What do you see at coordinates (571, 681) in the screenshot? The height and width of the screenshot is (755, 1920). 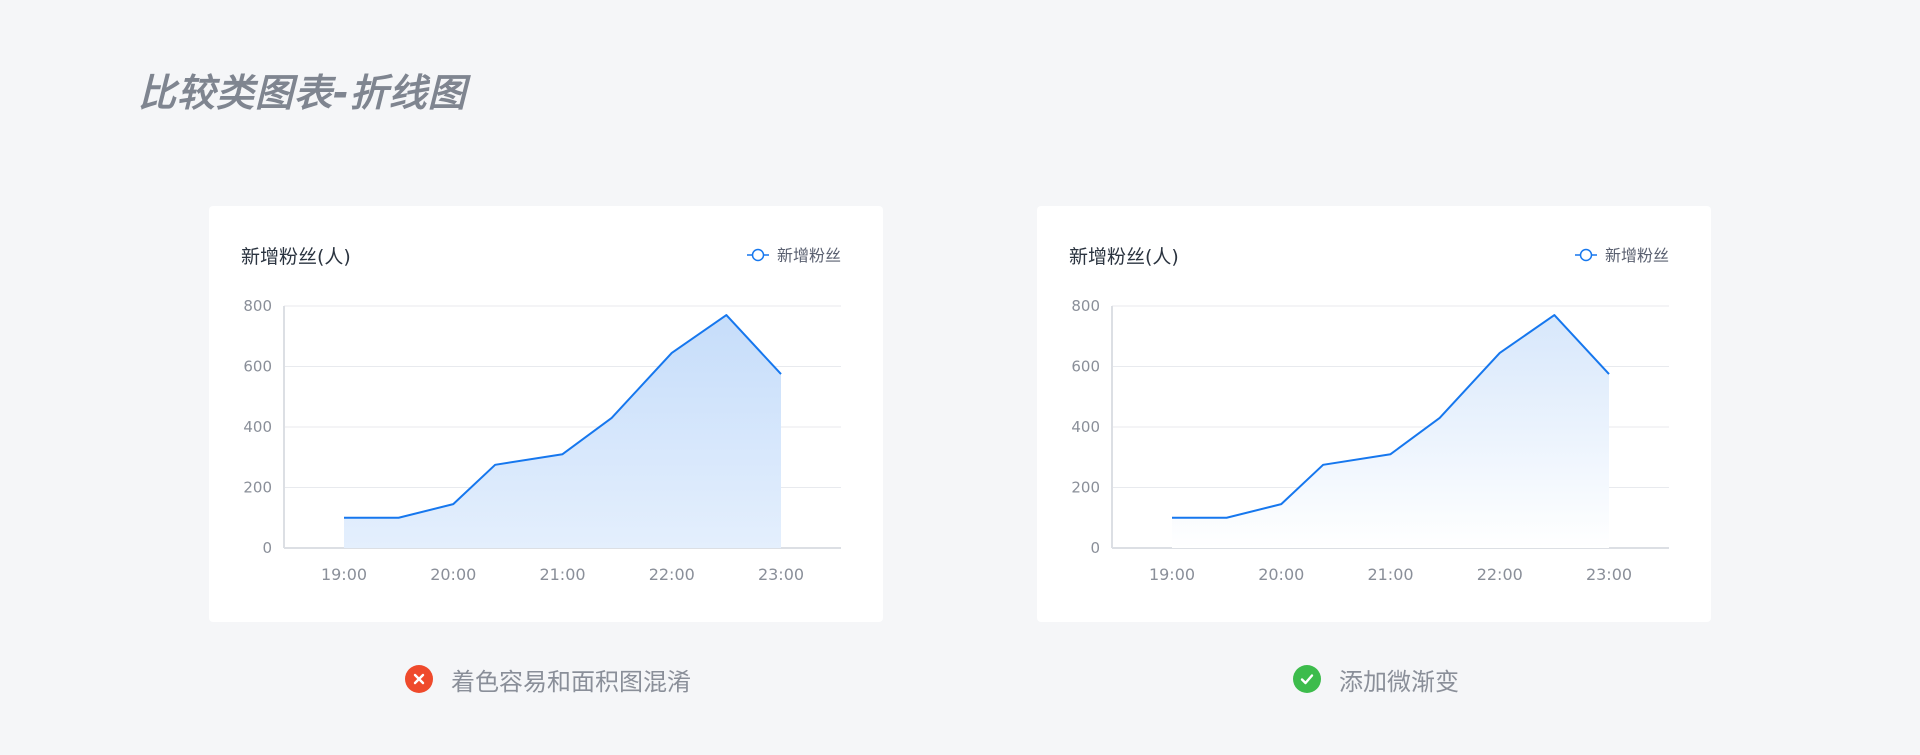 I see `caption-text-bad: 着色容易和面积图混淆` at bounding box center [571, 681].